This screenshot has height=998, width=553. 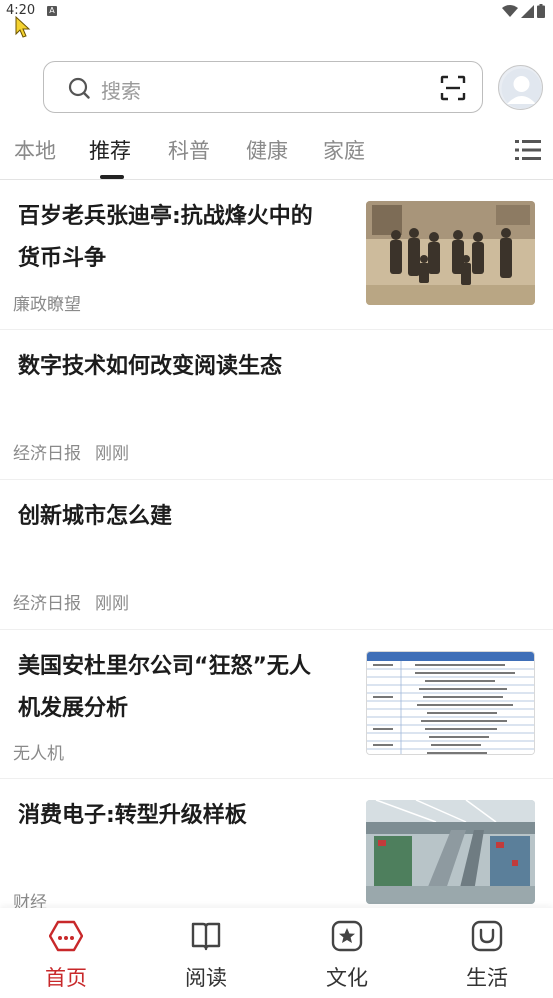 I want to click on user-icon, so click(x=521, y=88).